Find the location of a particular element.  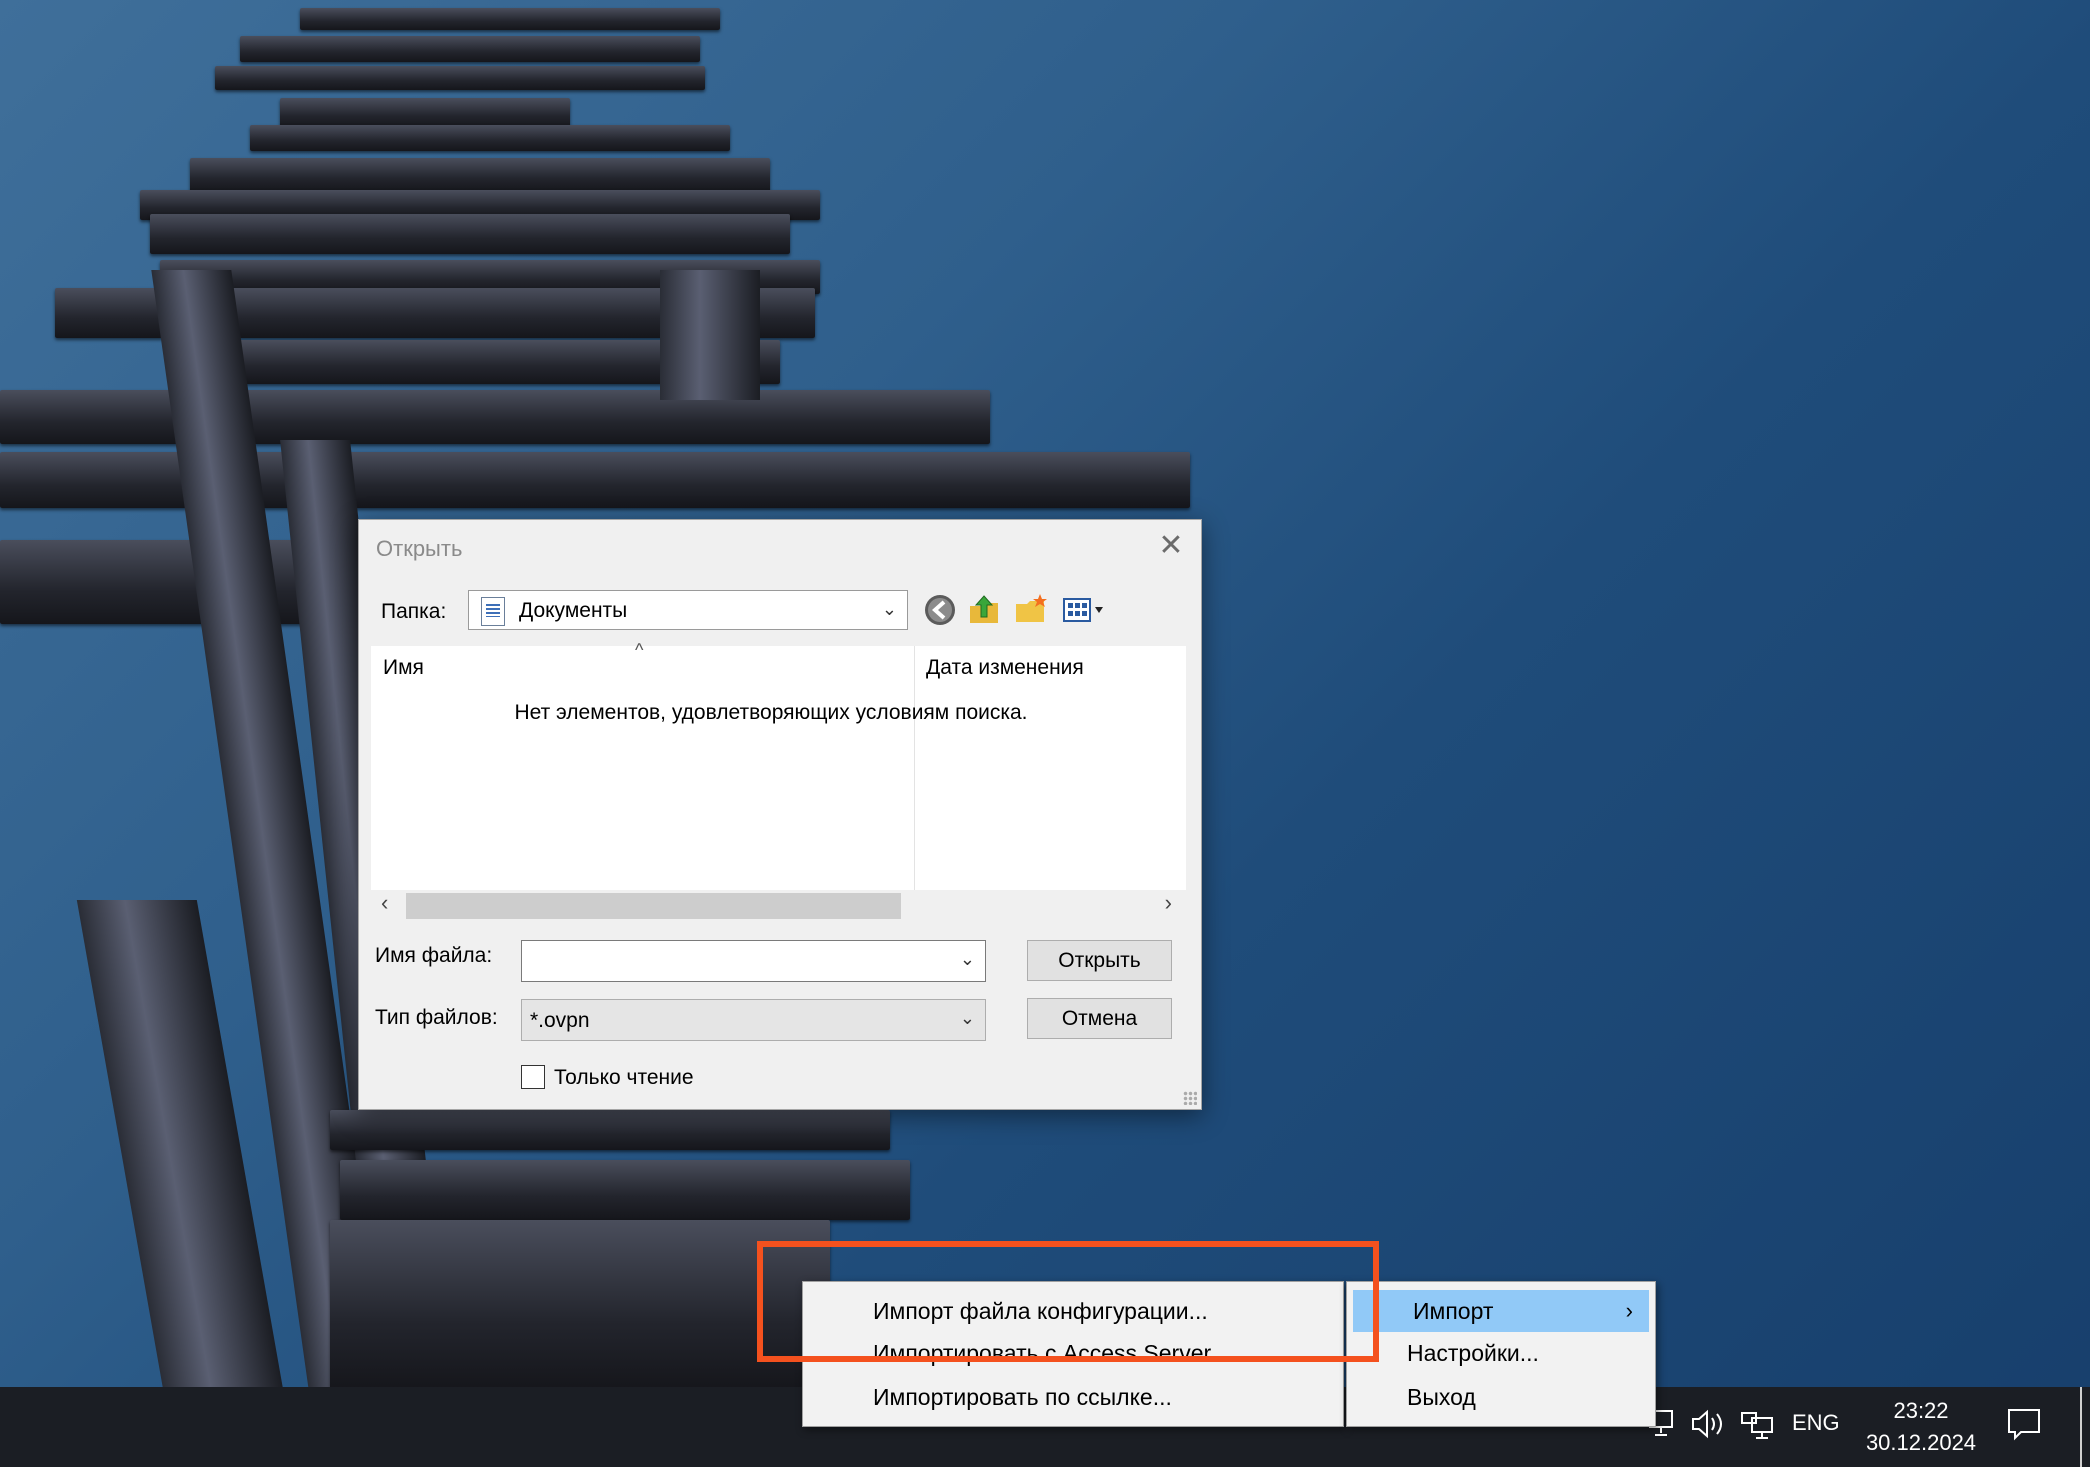

menu-item-label: Импорт is located at coordinates (1453, 1311).